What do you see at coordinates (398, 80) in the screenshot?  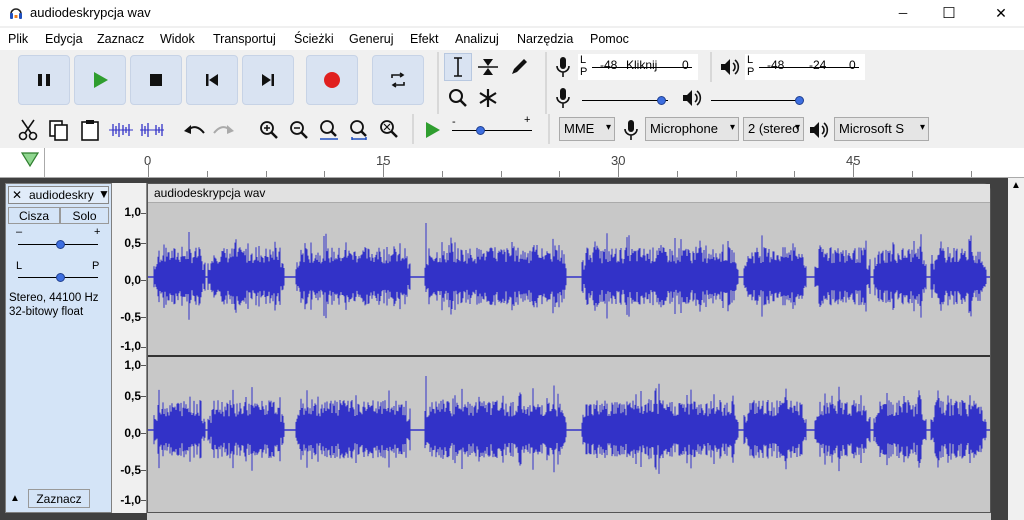 I see `loop-button` at bounding box center [398, 80].